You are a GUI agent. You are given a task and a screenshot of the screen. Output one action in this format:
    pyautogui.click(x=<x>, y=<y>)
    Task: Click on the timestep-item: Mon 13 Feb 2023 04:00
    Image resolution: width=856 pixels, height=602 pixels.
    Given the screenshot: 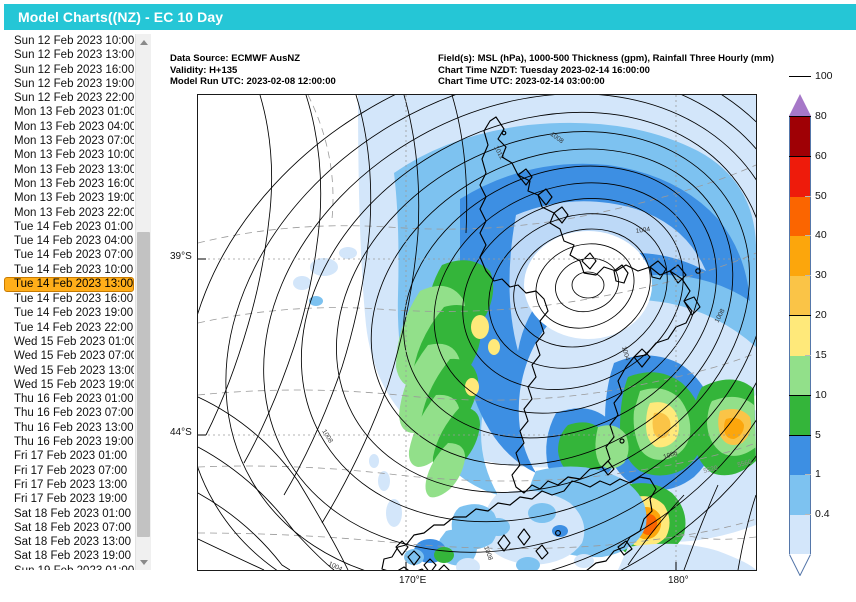 What is the action you would take?
    pyautogui.click(x=69, y=127)
    